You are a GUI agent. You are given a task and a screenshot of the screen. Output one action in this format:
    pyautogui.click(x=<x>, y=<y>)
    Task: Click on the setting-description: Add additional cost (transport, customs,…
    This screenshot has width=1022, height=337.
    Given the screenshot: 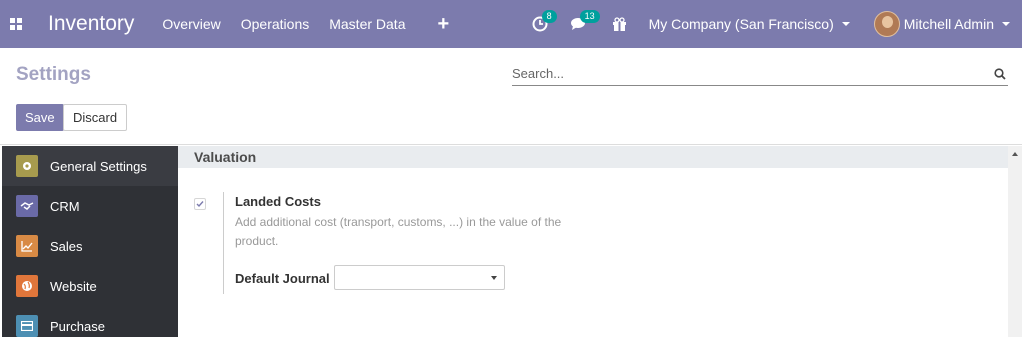 What is the action you would take?
    pyautogui.click(x=398, y=231)
    